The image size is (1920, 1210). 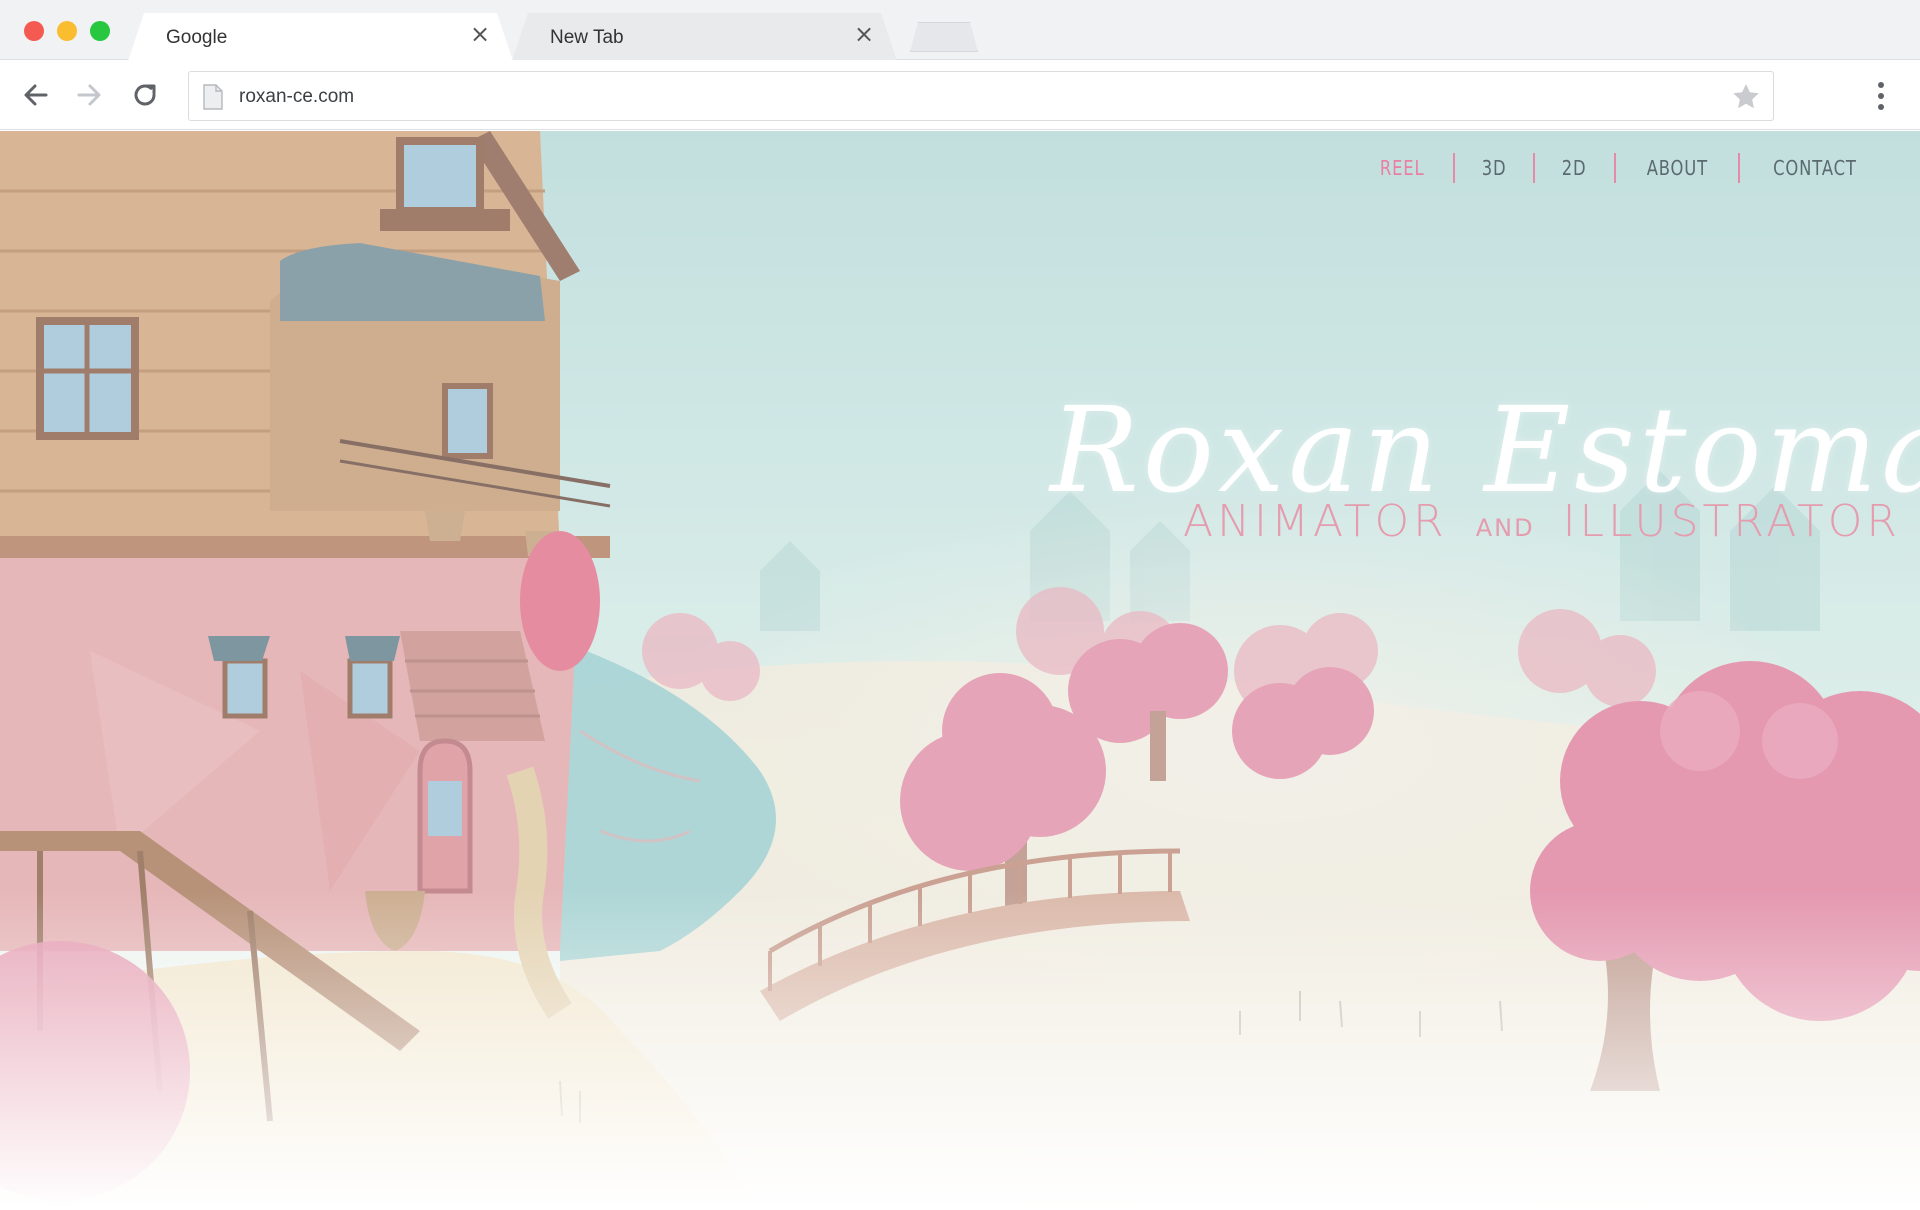 What do you see at coordinates (67, 31) in the screenshot?
I see `minimize-window-button` at bounding box center [67, 31].